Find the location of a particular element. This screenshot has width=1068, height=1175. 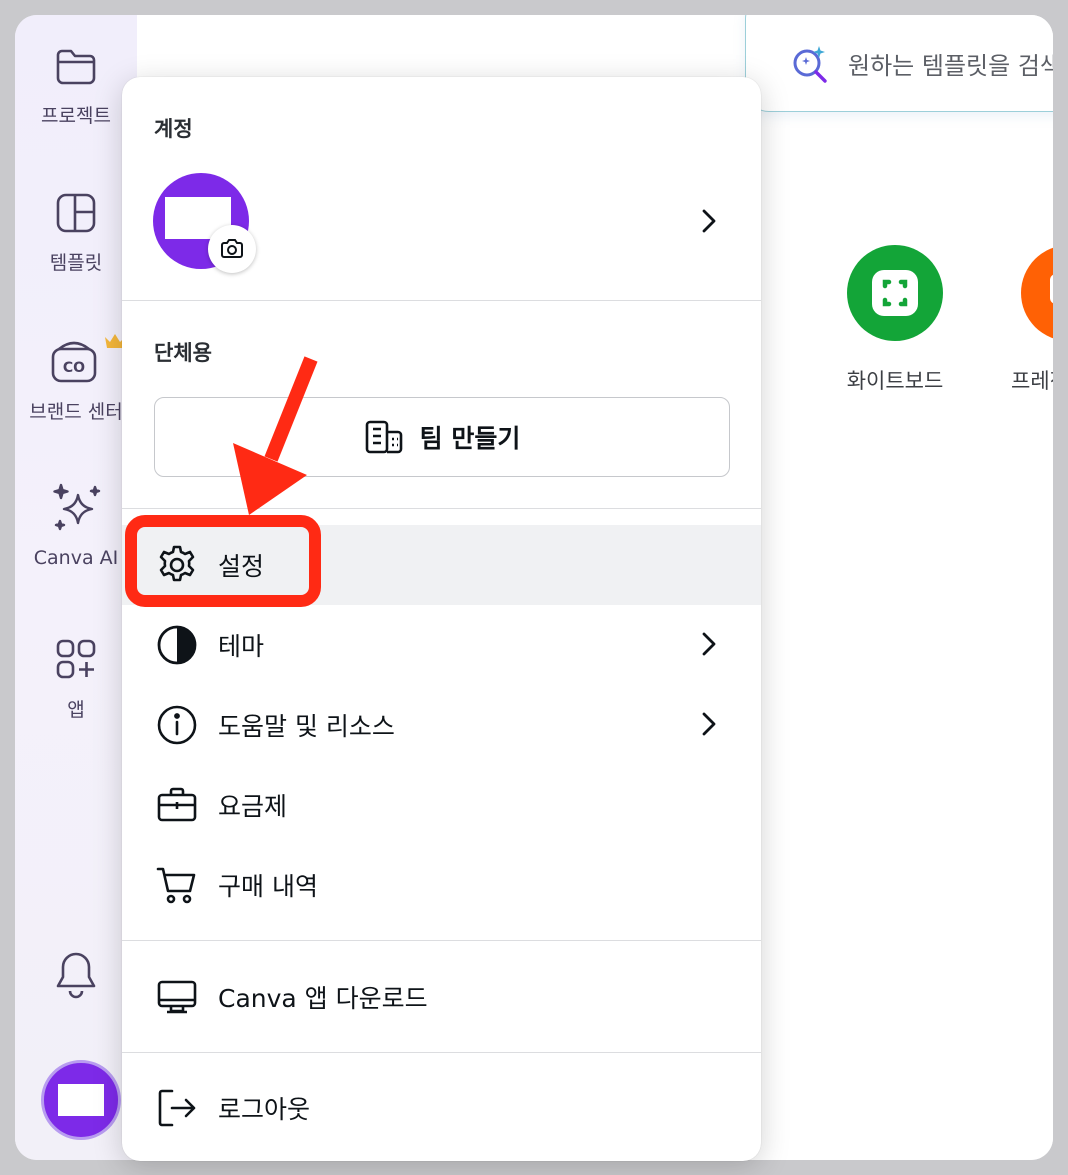

sidebar-item-apps: 앱 is located at coordinates (76, 678).